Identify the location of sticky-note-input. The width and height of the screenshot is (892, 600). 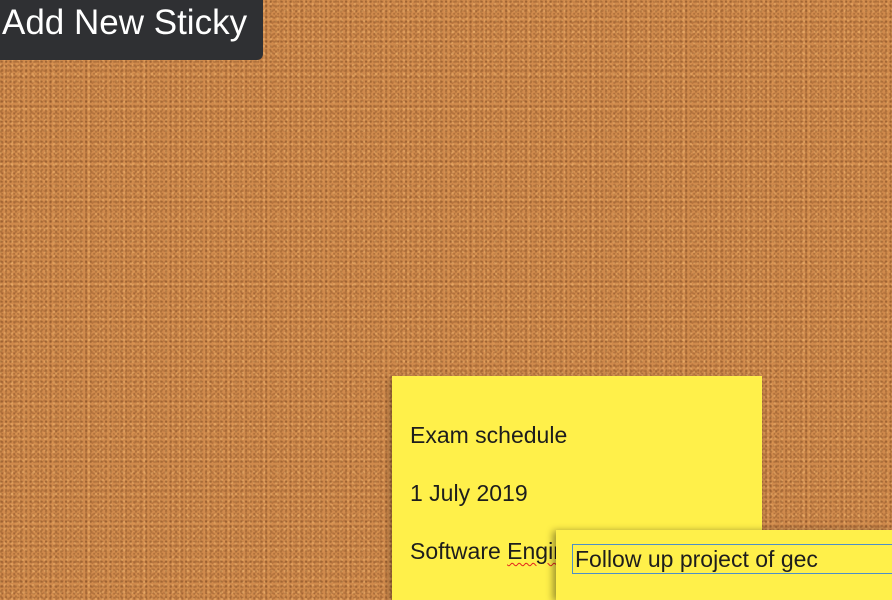
(732, 559).